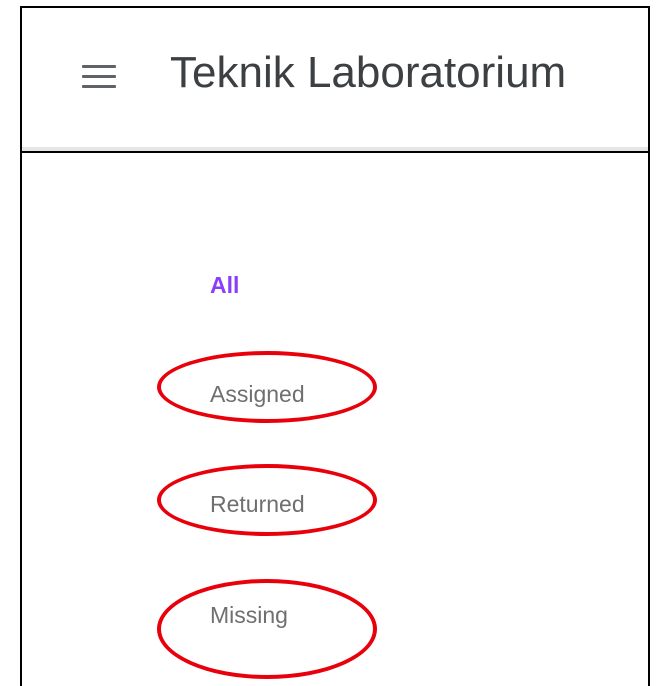 Image resolution: width=662 pixels, height=686 pixels. I want to click on filter-all: All, so click(224, 285).